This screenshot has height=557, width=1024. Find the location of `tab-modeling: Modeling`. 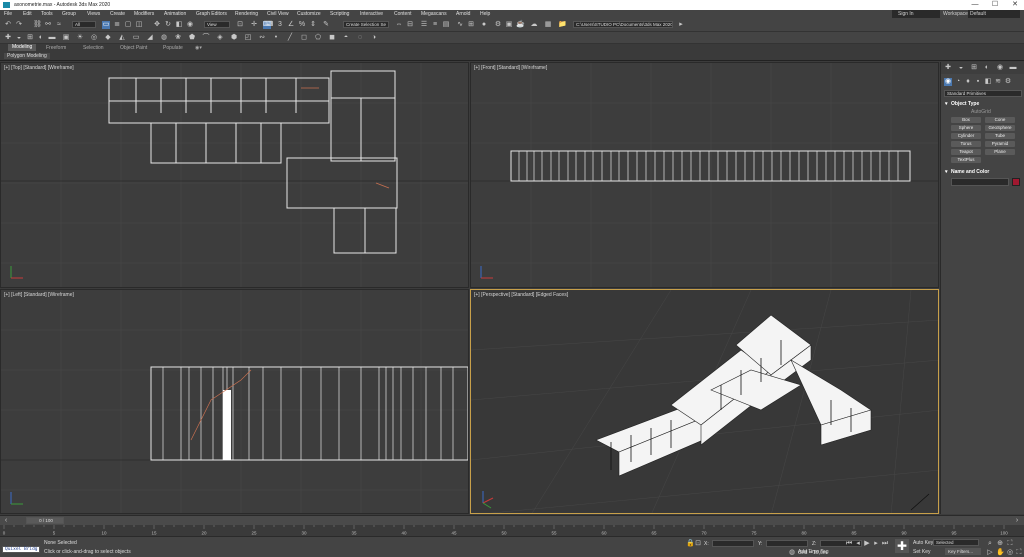

tab-modeling: Modeling is located at coordinates (22, 47).